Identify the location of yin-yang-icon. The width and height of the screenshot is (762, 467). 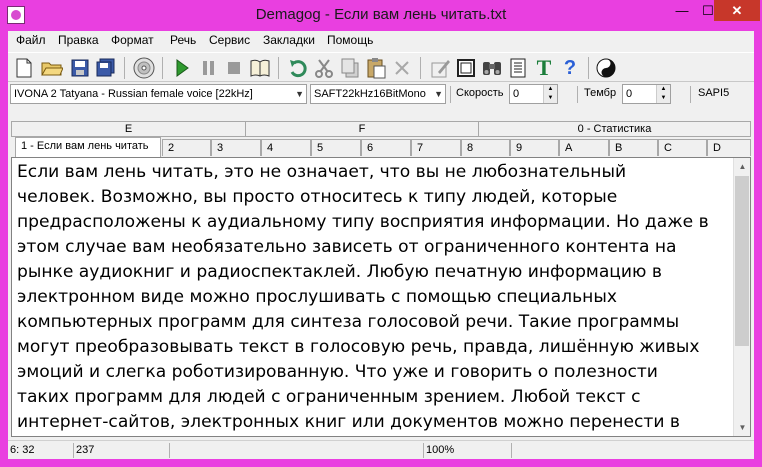
(606, 68).